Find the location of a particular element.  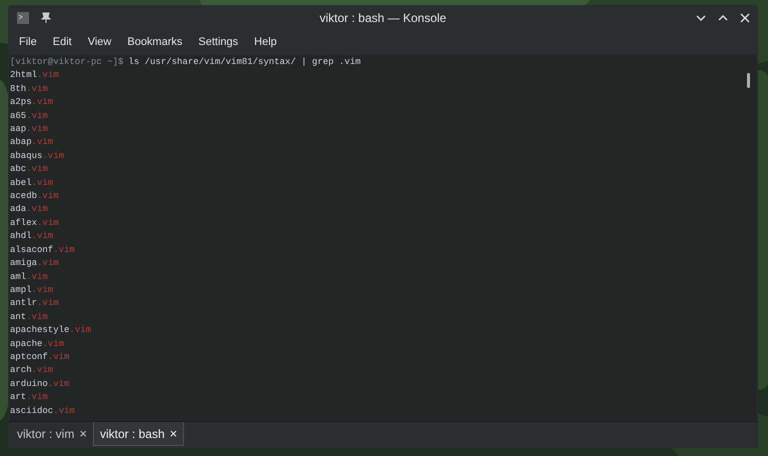

file-name: abap is located at coordinates (21, 142).